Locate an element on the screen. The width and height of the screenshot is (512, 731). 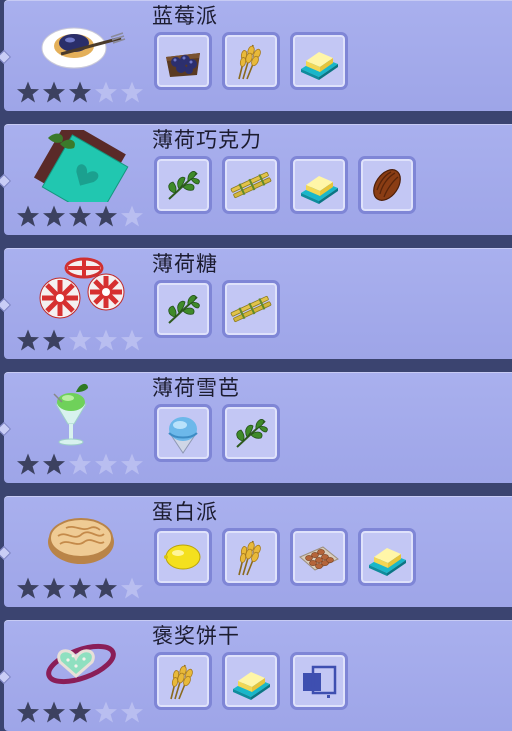
unknown-item-icon is located at coordinates (319, 681).